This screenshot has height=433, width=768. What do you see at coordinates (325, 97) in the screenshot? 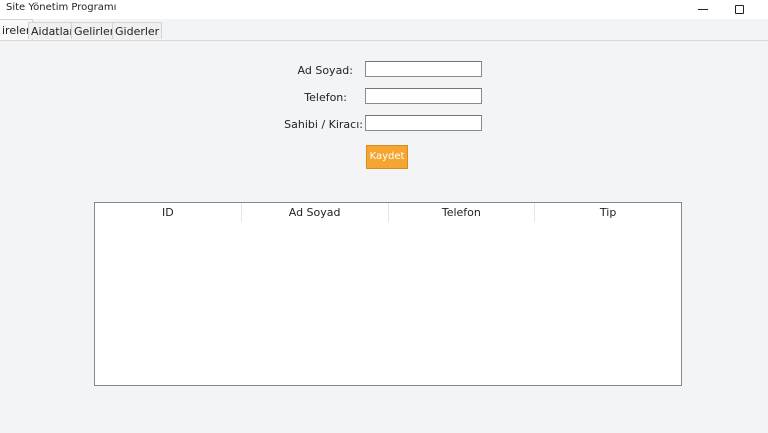
I see `phone-label: Telefon:` at bounding box center [325, 97].